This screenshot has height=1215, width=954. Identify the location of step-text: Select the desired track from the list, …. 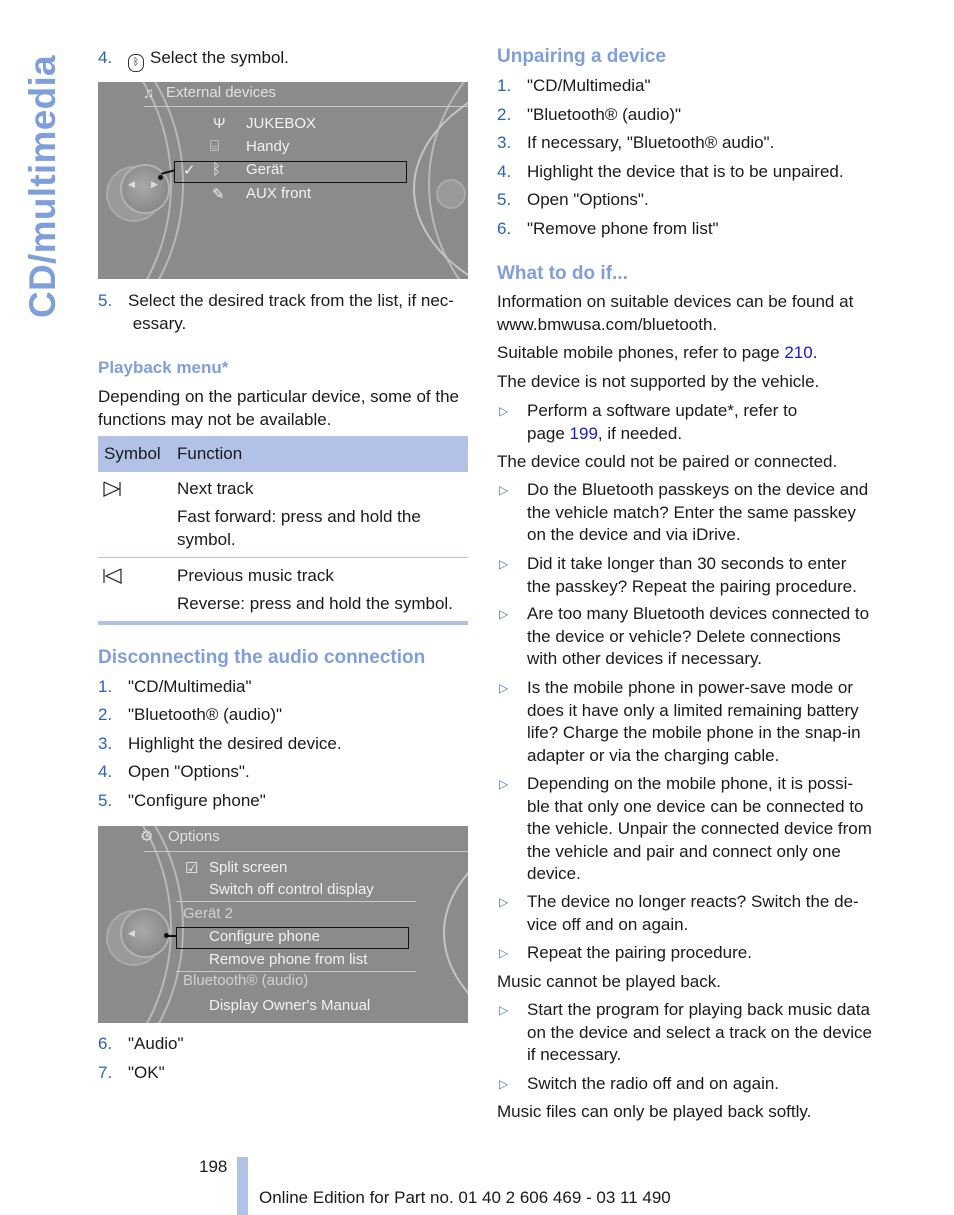
(291, 312).